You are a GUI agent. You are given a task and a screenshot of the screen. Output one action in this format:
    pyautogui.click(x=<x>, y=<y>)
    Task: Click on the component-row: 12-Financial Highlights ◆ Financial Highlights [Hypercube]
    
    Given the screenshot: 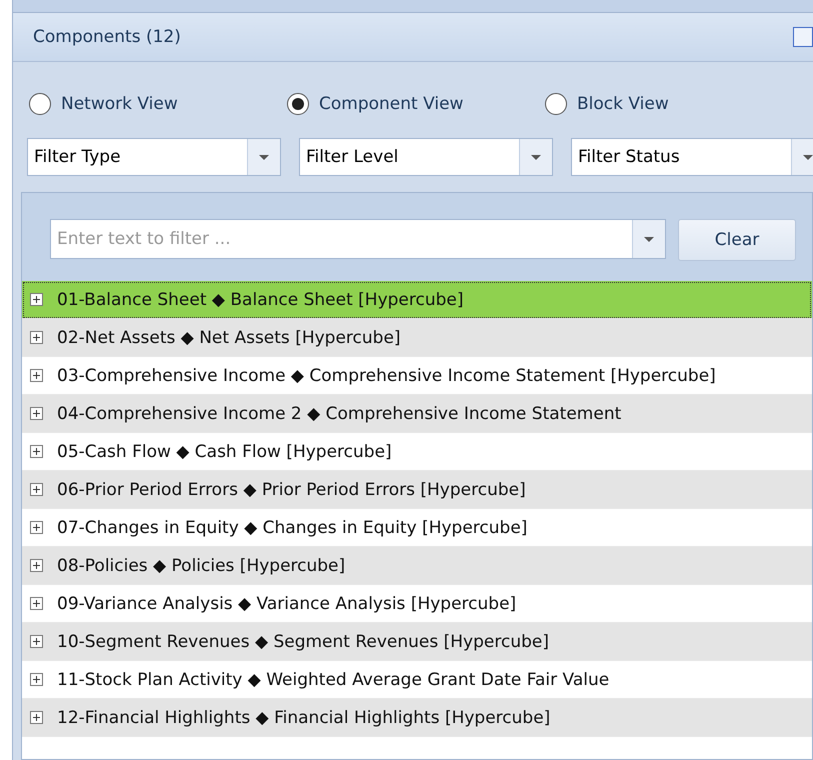 What is the action you would take?
    pyautogui.click(x=417, y=718)
    